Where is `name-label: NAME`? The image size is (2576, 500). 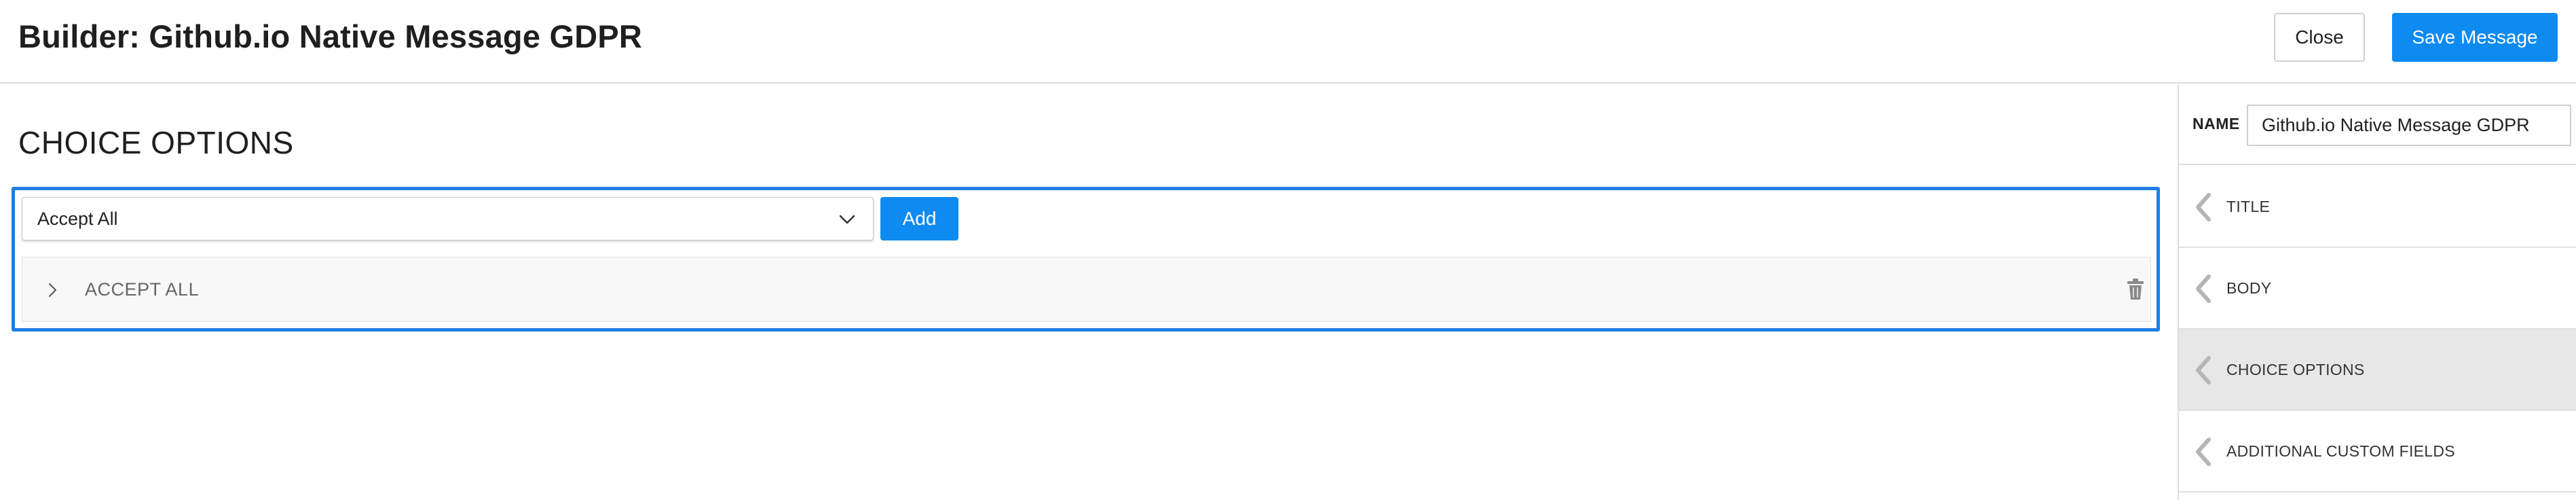
name-label: NAME is located at coordinates (2216, 123).